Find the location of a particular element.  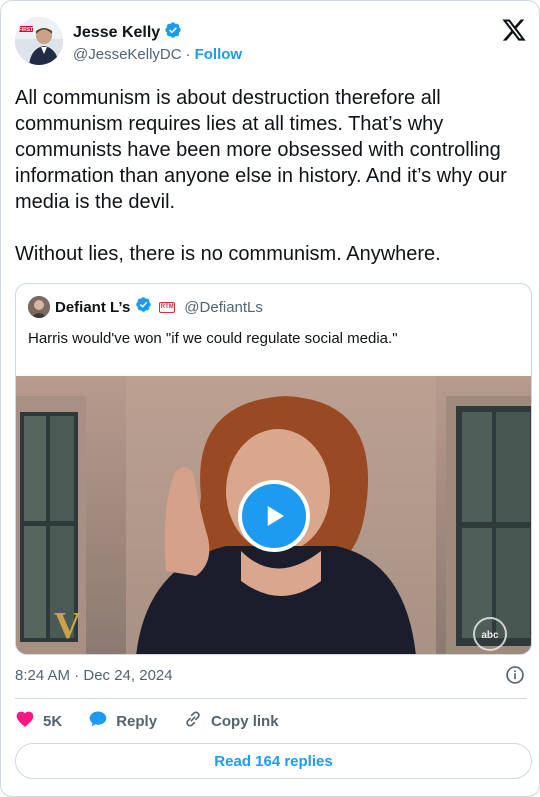

reply-bubble-icon is located at coordinates (98, 721).